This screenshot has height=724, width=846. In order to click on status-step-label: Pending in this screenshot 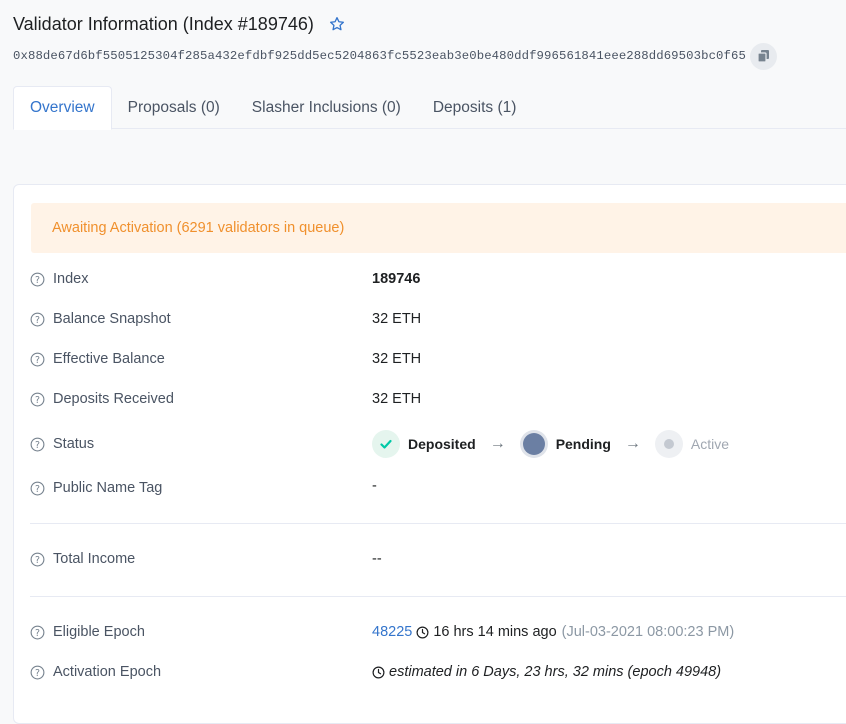, I will do `click(583, 444)`.